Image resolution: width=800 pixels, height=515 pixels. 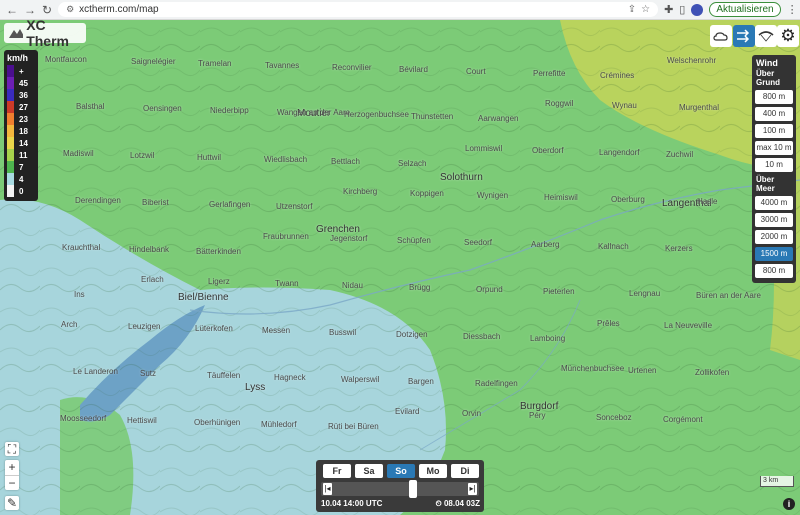 What do you see at coordinates (343, 332) in the screenshot?
I see `town-label: Busswil` at bounding box center [343, 332].